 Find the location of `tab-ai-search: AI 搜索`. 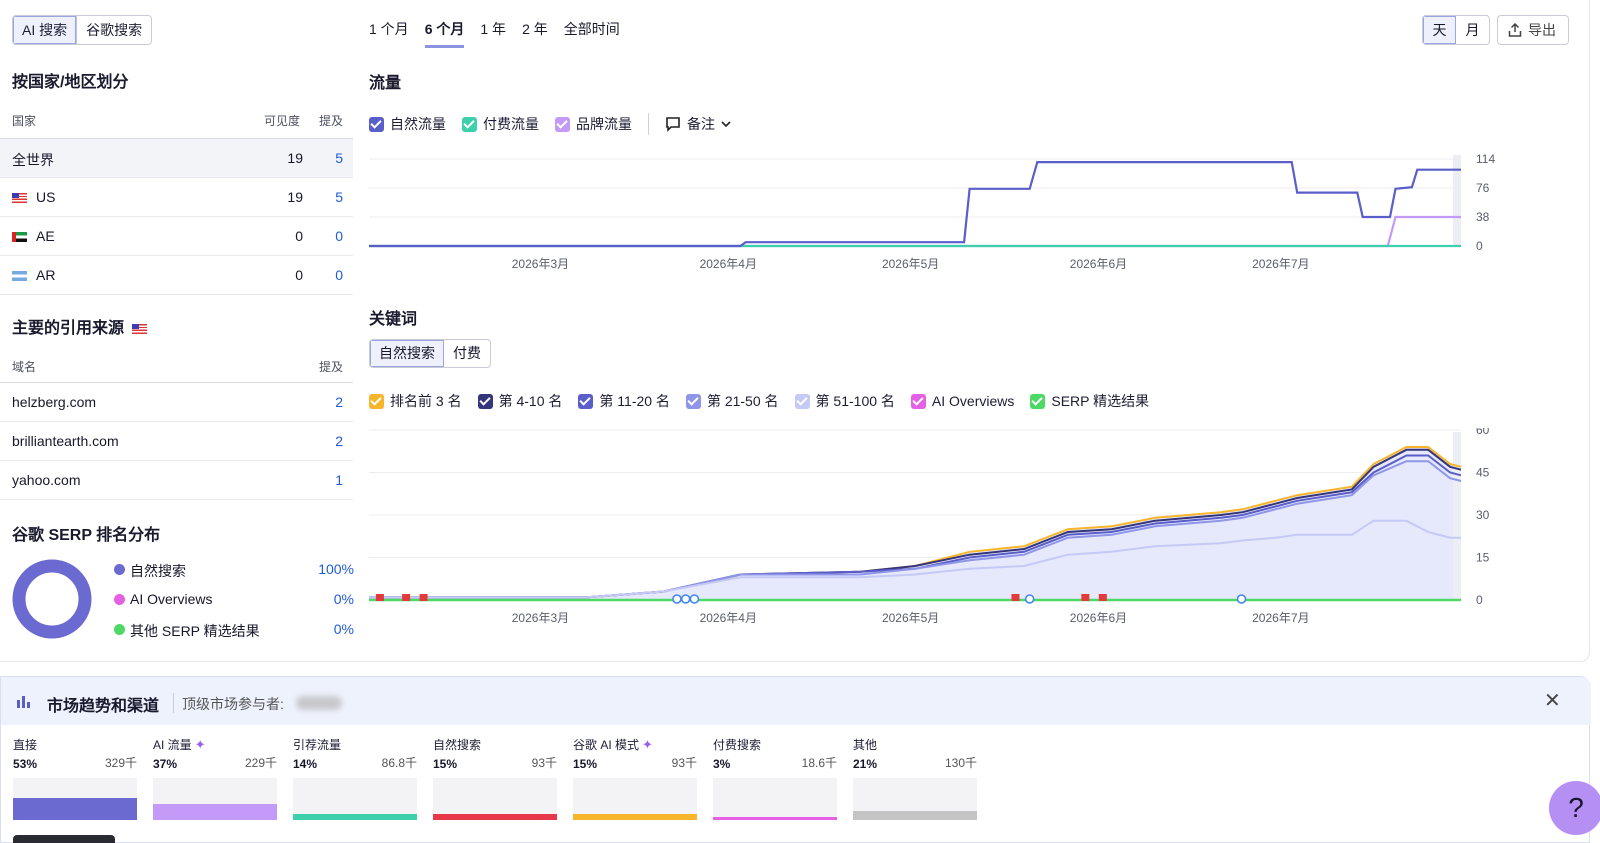

tab-ai-search: AI 搜索 is located at coordinates (45, 30).